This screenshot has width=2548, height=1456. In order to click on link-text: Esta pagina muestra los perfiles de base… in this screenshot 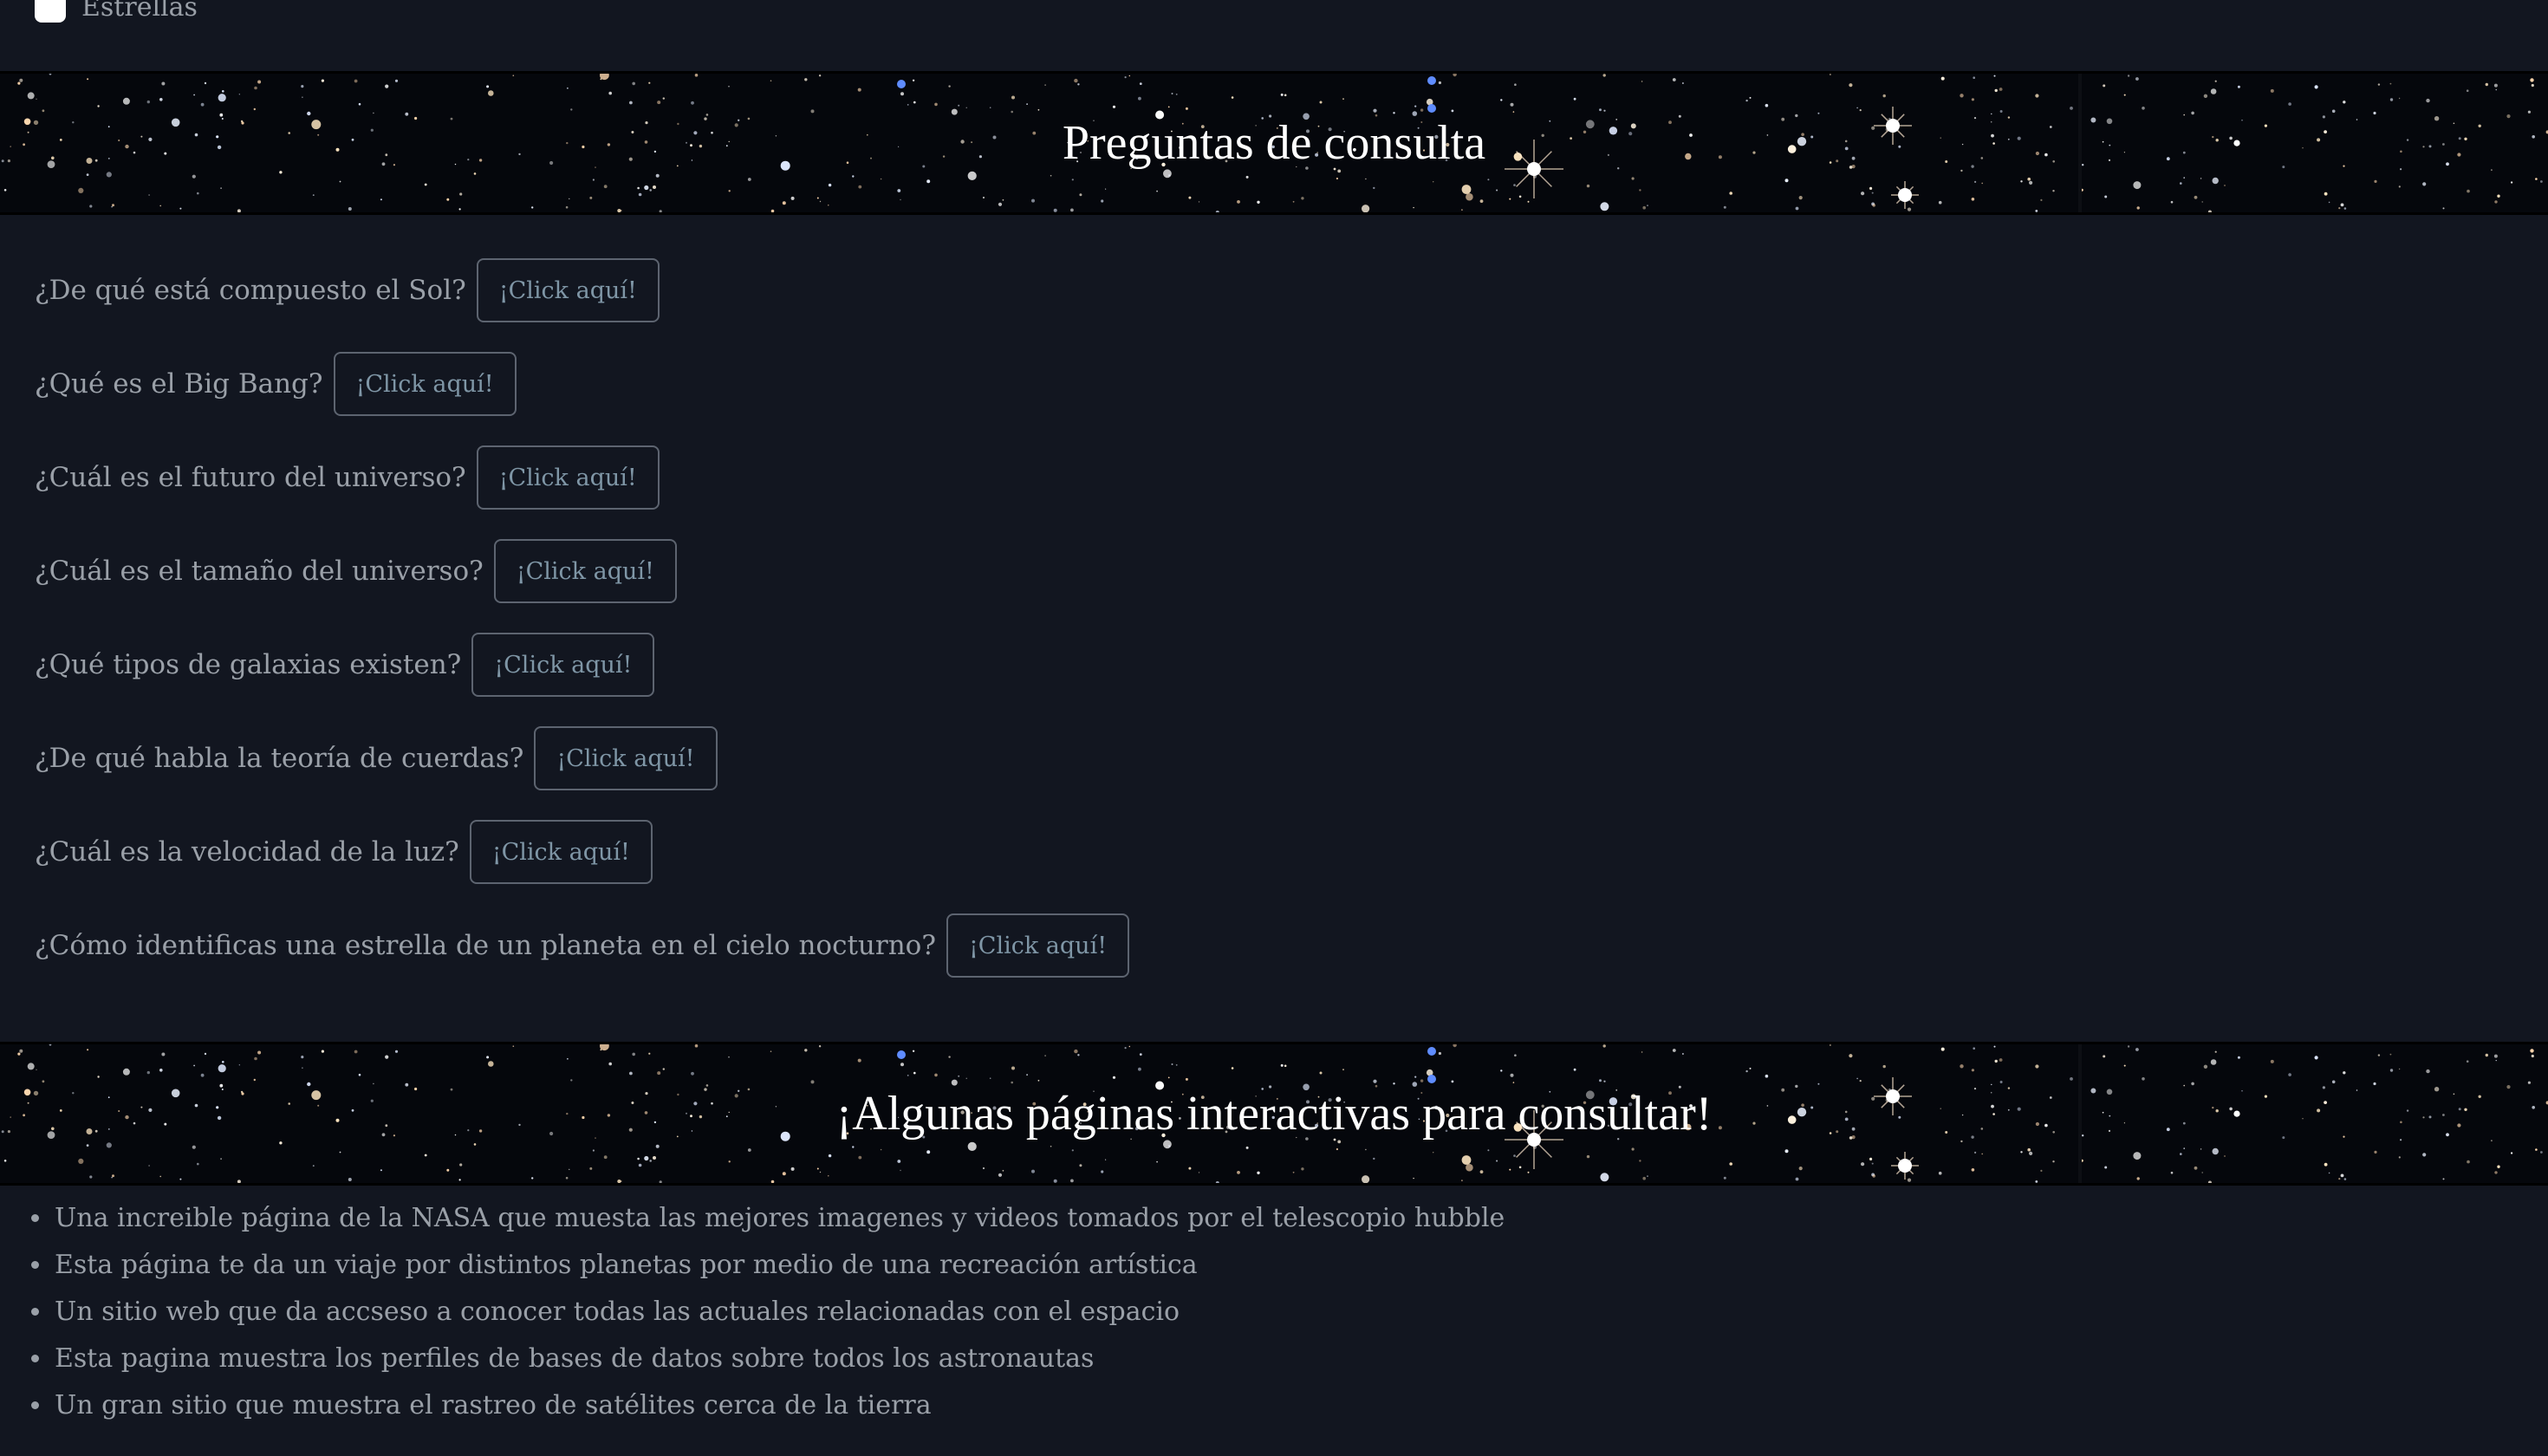, I will do `click(574, 1358)`.